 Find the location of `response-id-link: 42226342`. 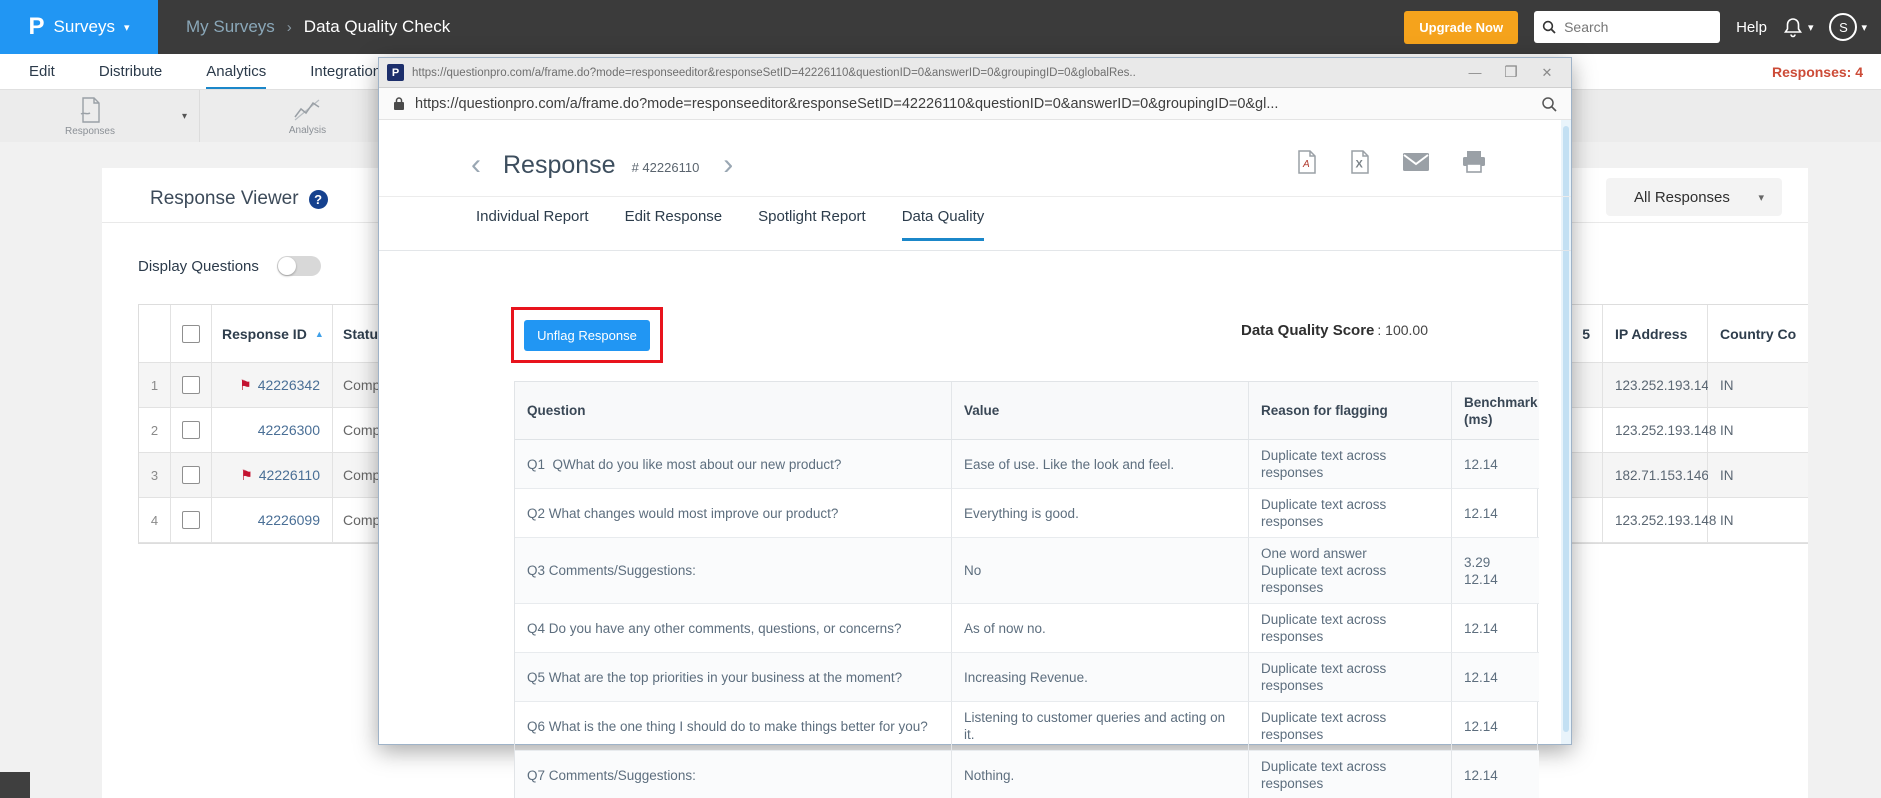

response-id-link: 42226342 is located at coordinates (289, 385).